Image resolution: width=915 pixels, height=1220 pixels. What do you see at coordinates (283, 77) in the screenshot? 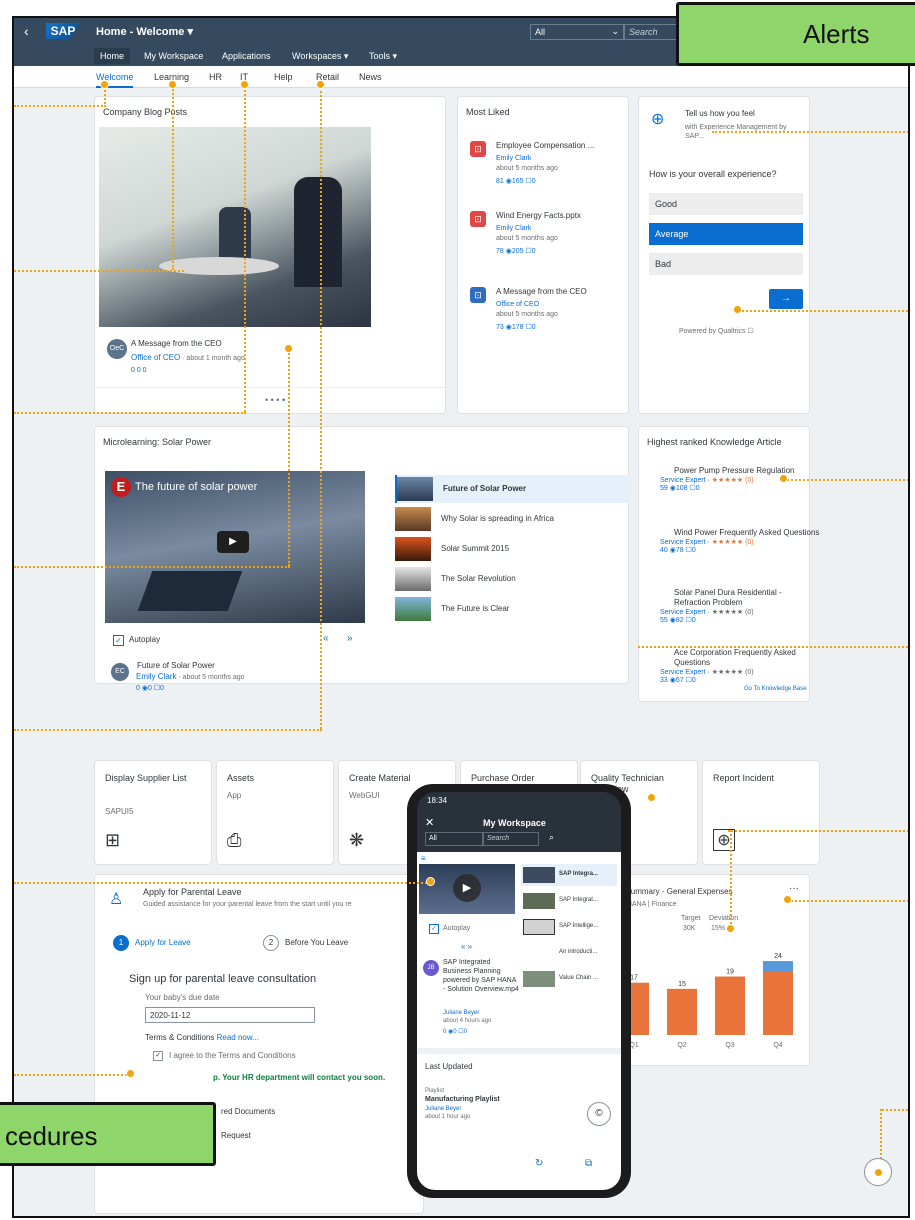
I see `tab-help: Help` at bounding box center [283, 77].